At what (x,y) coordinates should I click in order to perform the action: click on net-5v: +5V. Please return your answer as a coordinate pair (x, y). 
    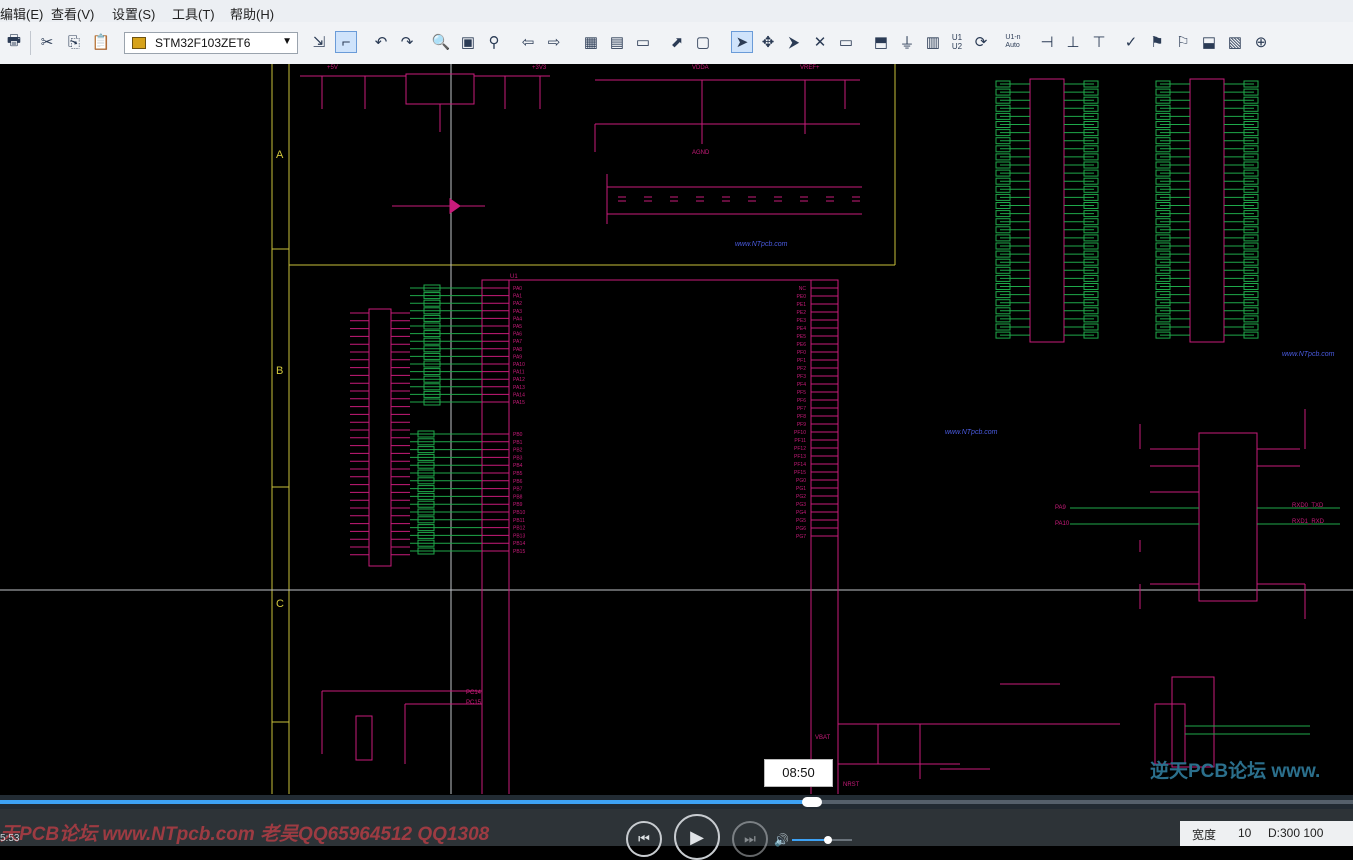
    Looking at the image, I should click on (332, 68).